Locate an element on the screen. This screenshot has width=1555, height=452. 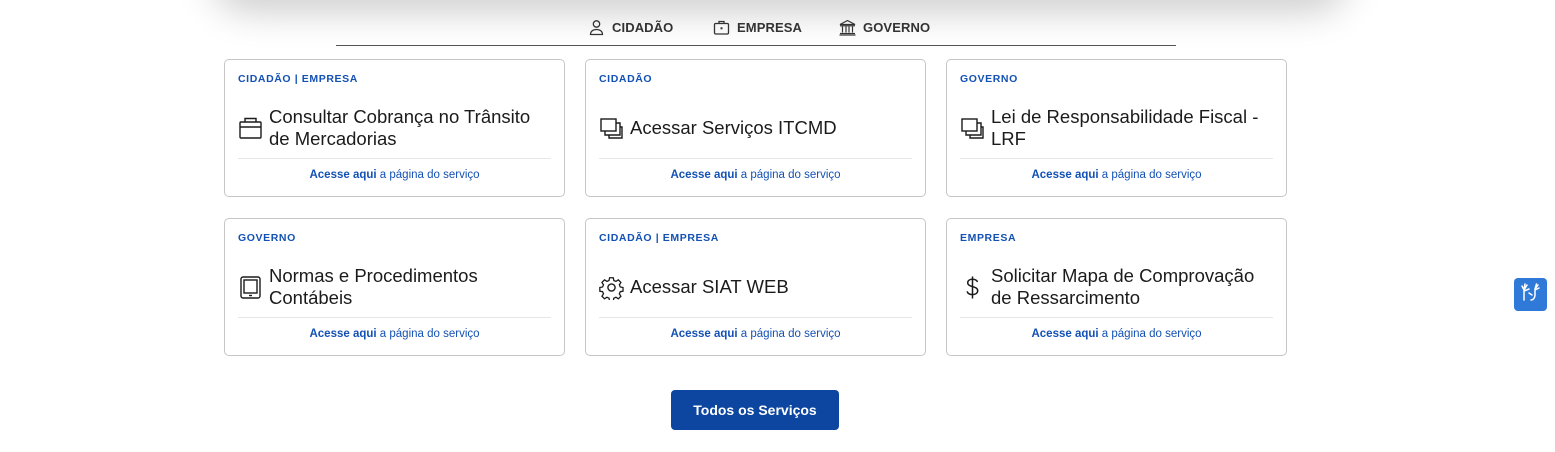
government-building-icon is located at coordinates (847, 27).